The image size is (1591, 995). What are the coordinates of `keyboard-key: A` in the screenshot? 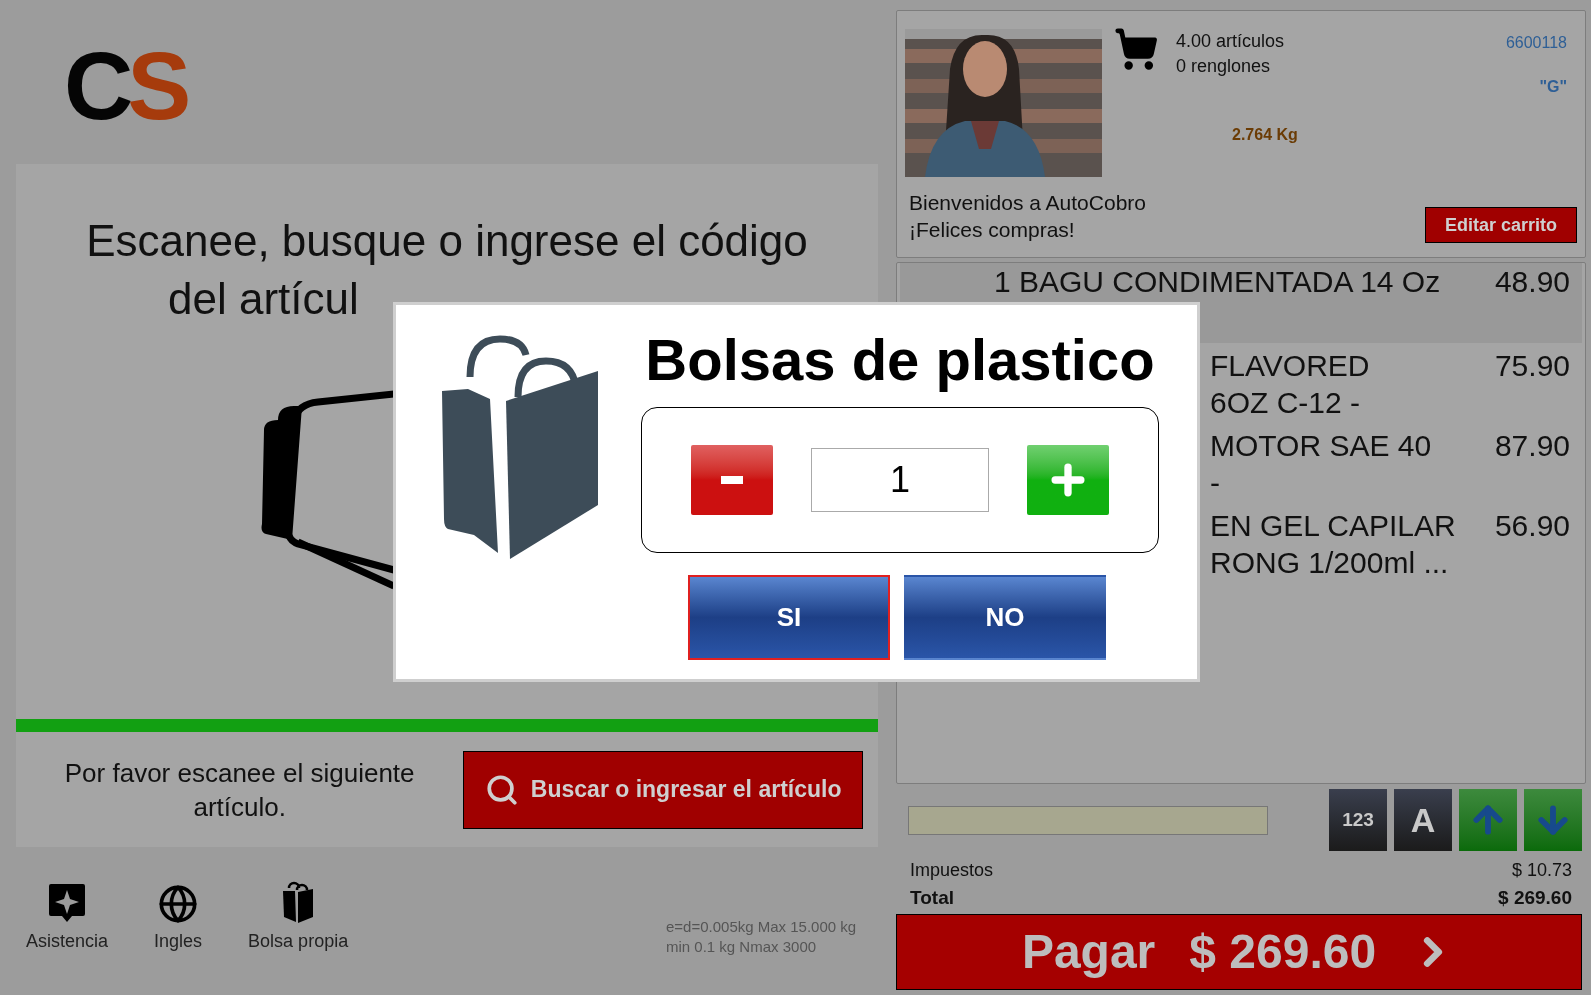 It's located at (1423, 820).